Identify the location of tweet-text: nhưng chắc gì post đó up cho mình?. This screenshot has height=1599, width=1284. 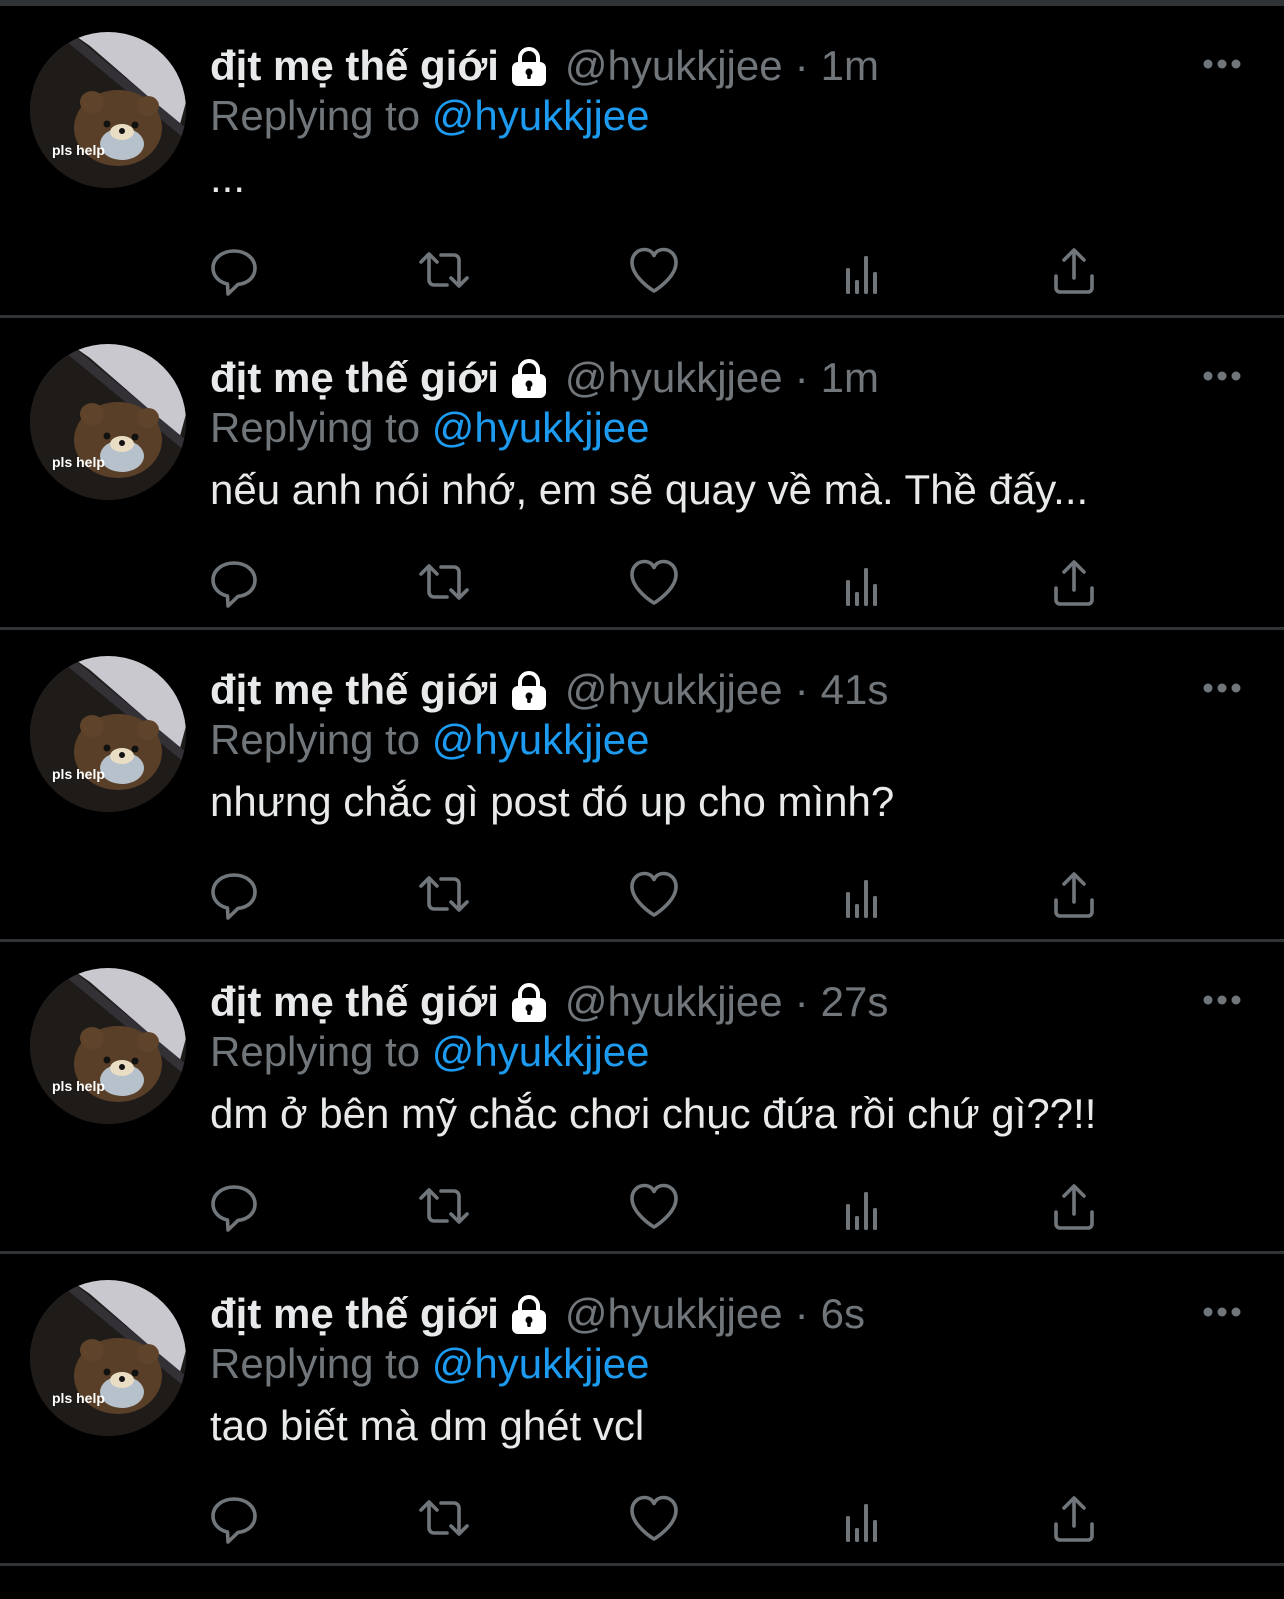
(552, 801).